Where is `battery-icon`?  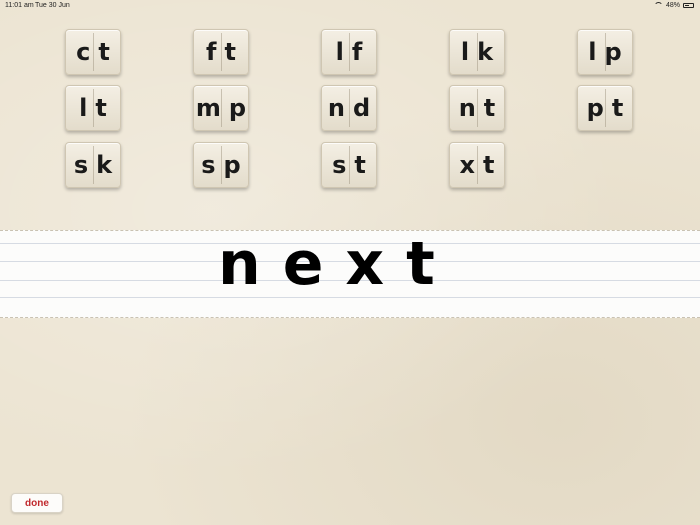 battery-icon is located at coordinates (688, 5).